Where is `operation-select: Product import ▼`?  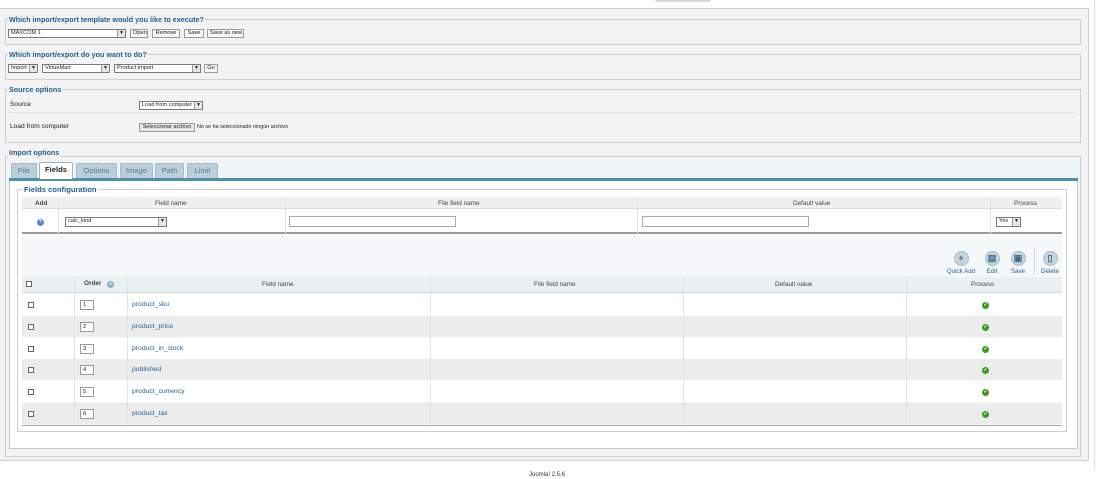 operation-select: Product import ▼ is located at coordinates (157, 68).